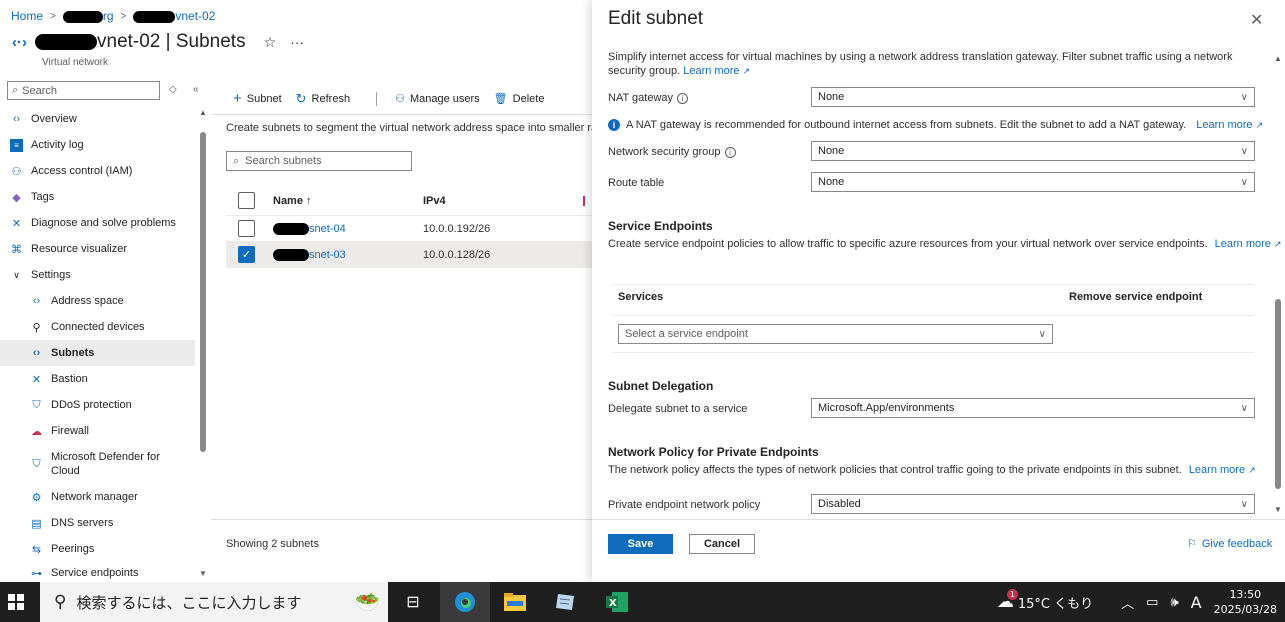  Describe the element at coordinates (1033, 151) in the screenshot. I see `nsg-dropdown: None ∨` at that location.